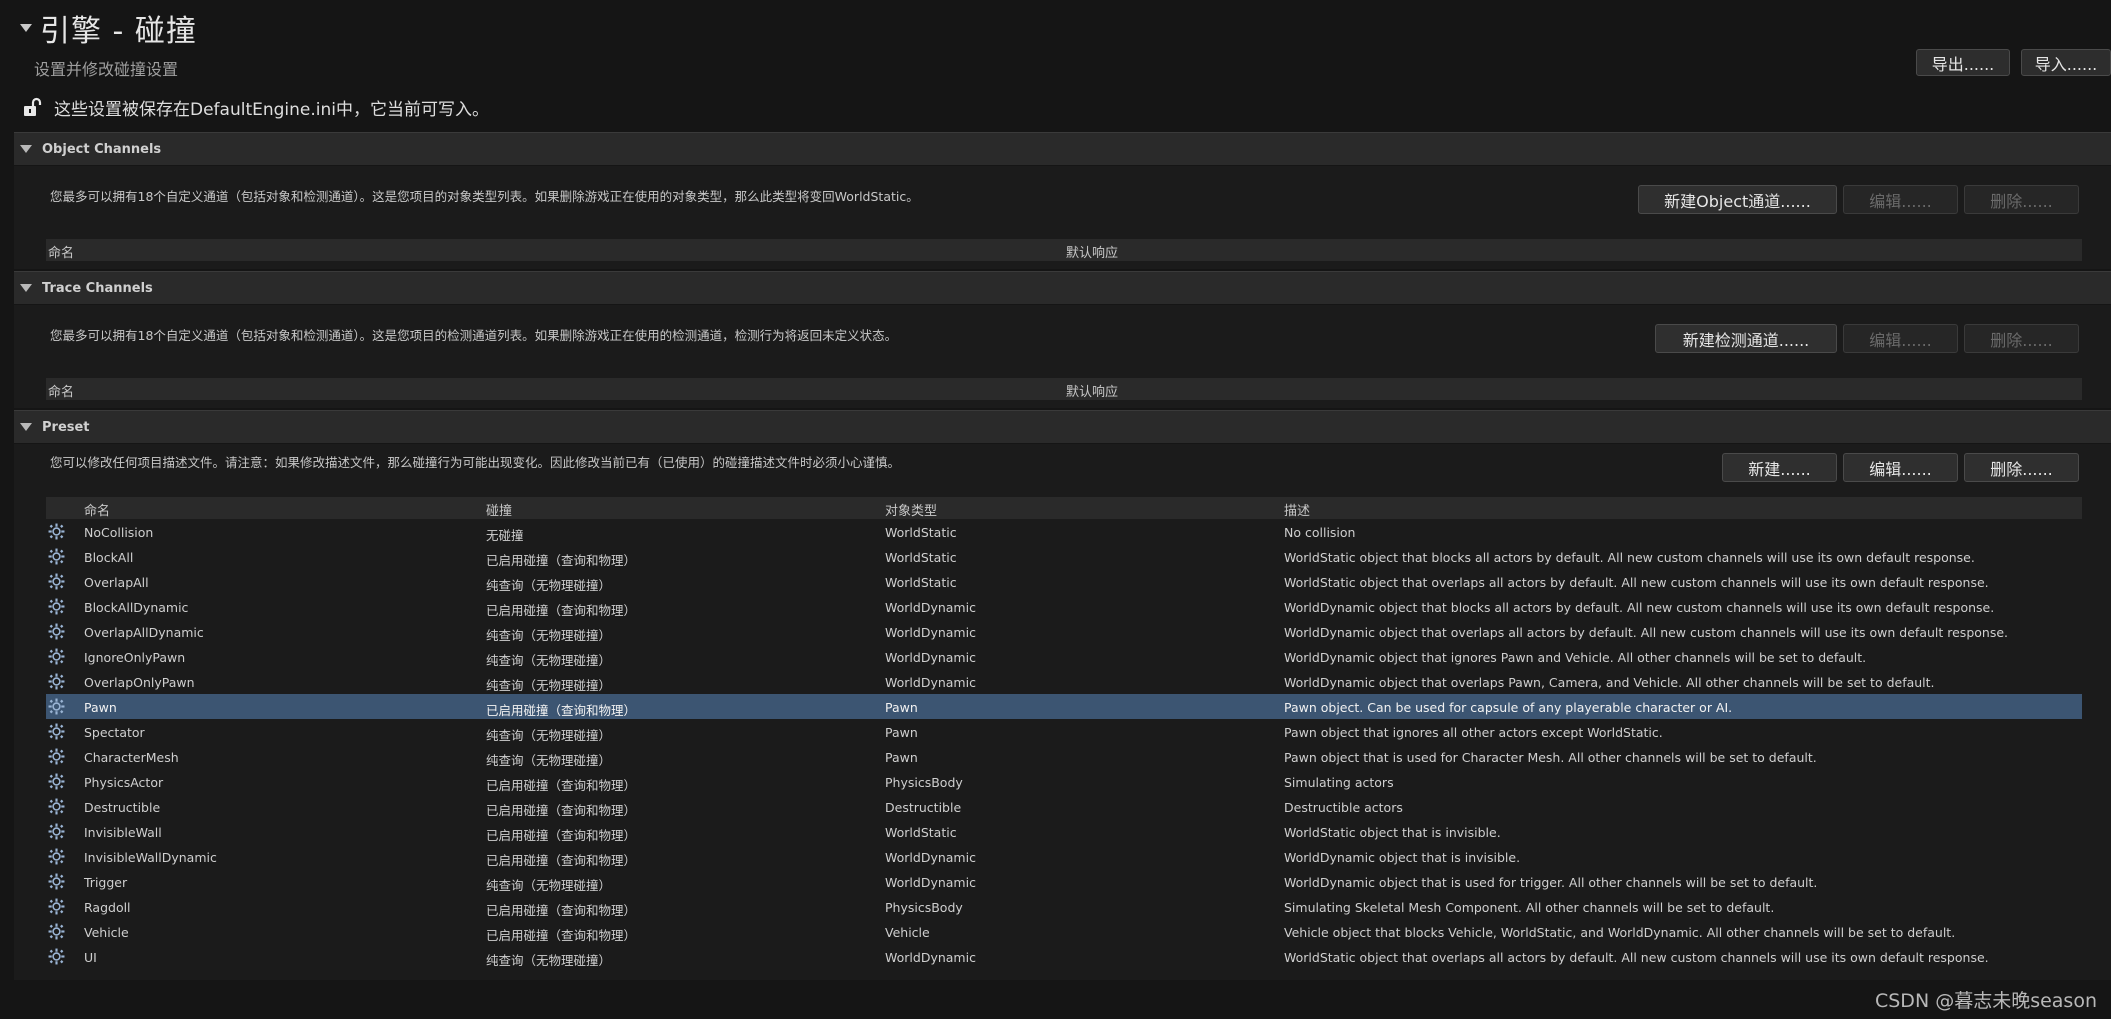 Image resolution: width=2111 pixels, height=1019 pixels. What do you see at coordinates (106, 932) in the screenshot?
I see `preset-name-cell: Vehicle` at bounding box center [106, 932].